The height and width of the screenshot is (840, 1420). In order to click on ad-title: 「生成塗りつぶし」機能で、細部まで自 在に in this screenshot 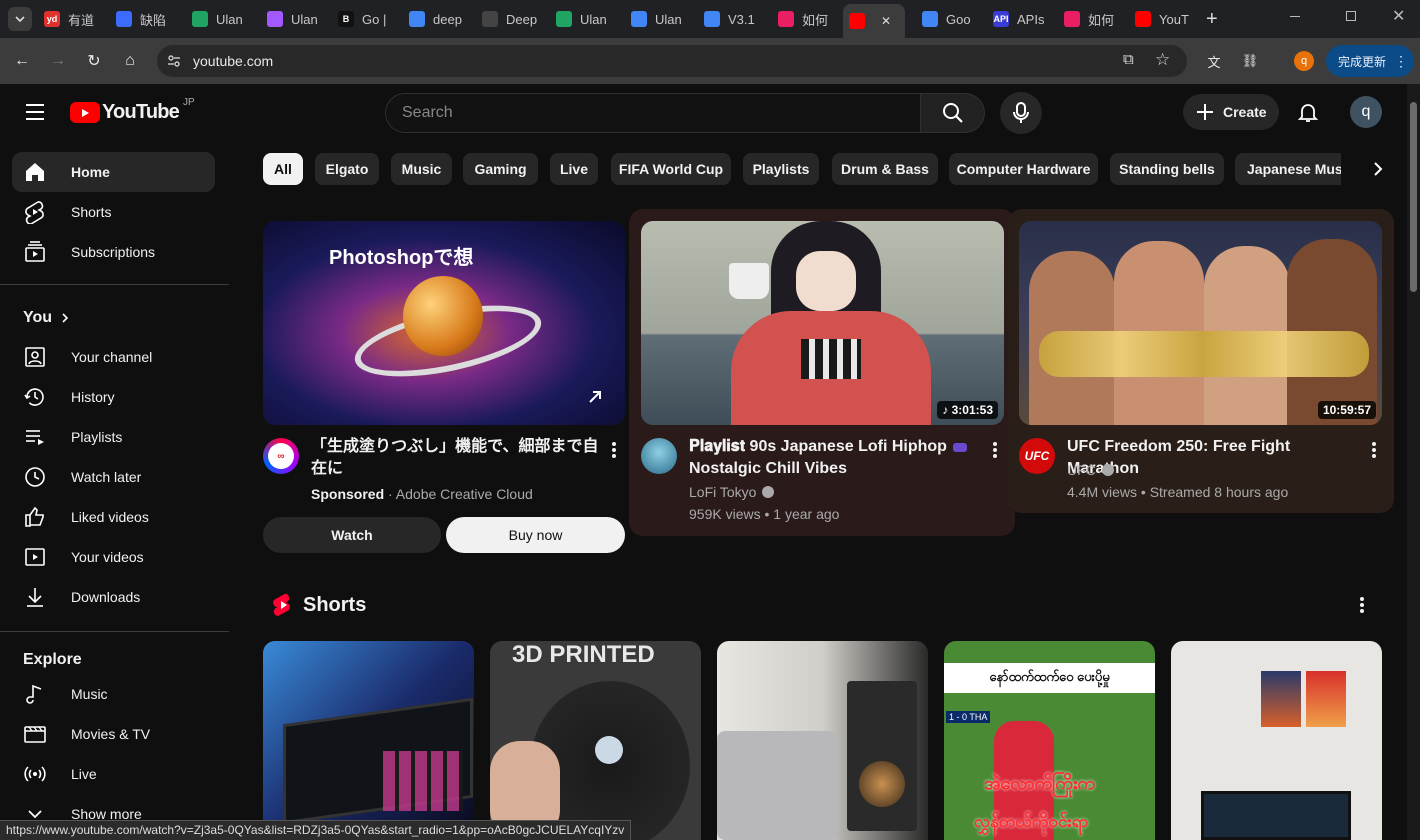, I will do `click(458, 458)`.